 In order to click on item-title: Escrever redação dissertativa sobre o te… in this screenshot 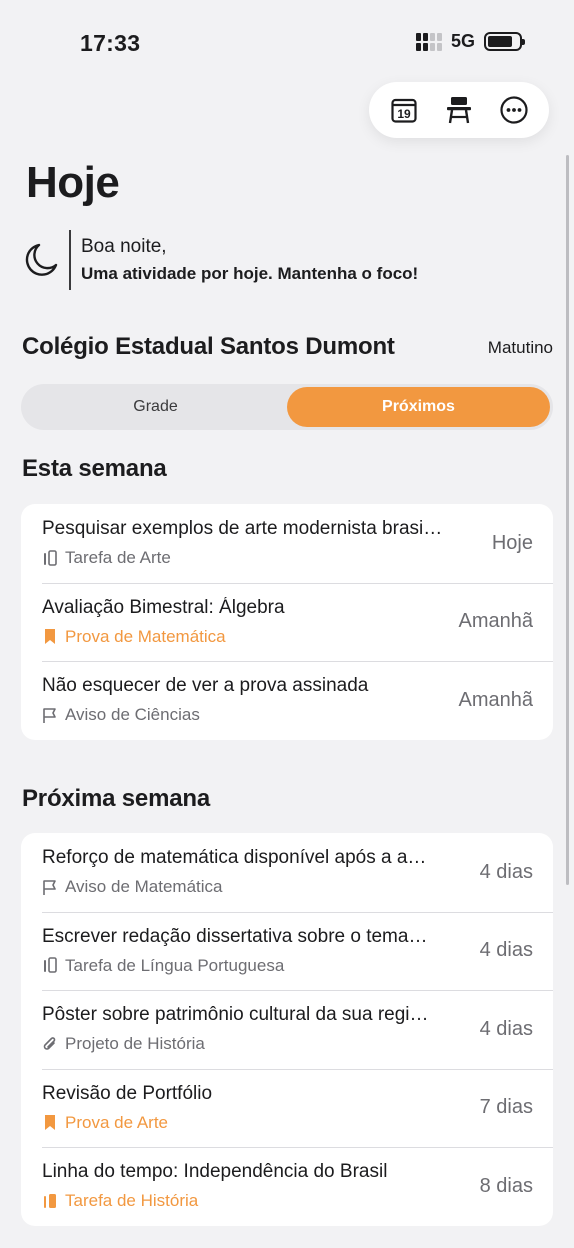, I will do `click(235, 936)`.